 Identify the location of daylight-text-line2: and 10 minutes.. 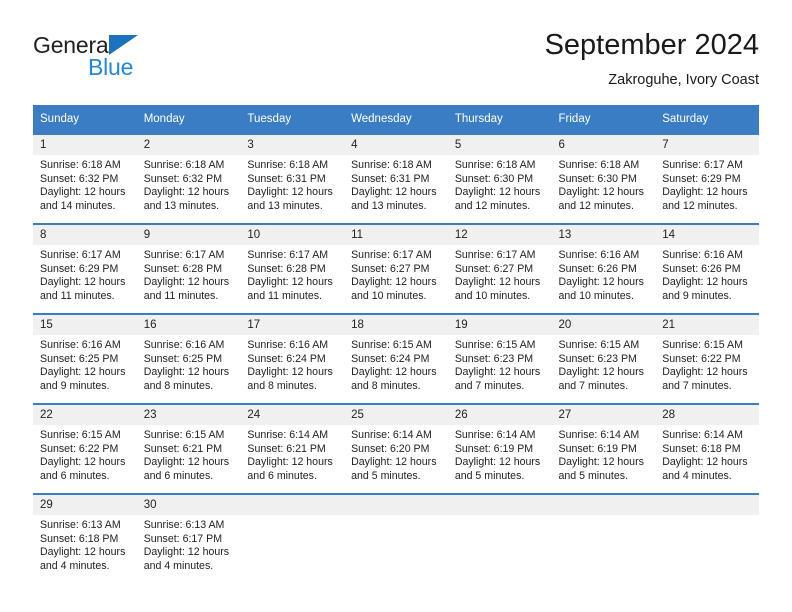
(389, 295).